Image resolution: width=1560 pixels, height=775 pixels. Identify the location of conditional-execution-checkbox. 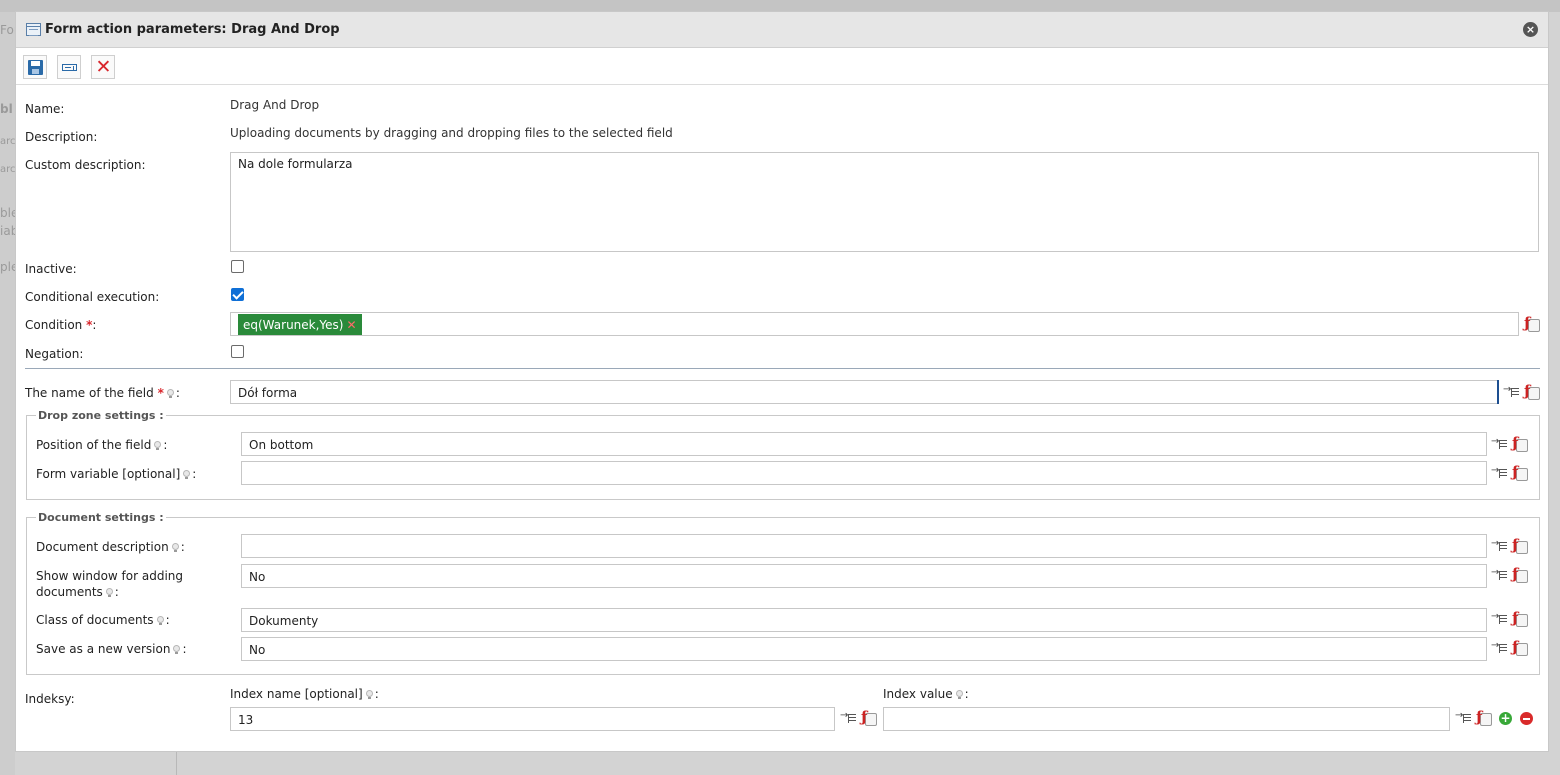
(237, 294).